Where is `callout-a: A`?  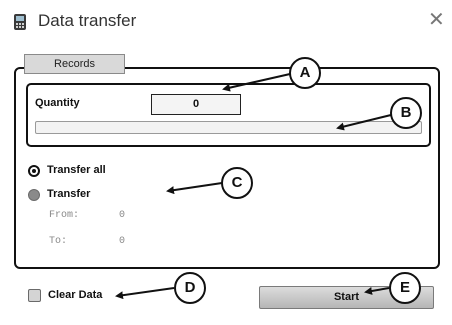
callout-a: A is located at coordinates (305, 73).